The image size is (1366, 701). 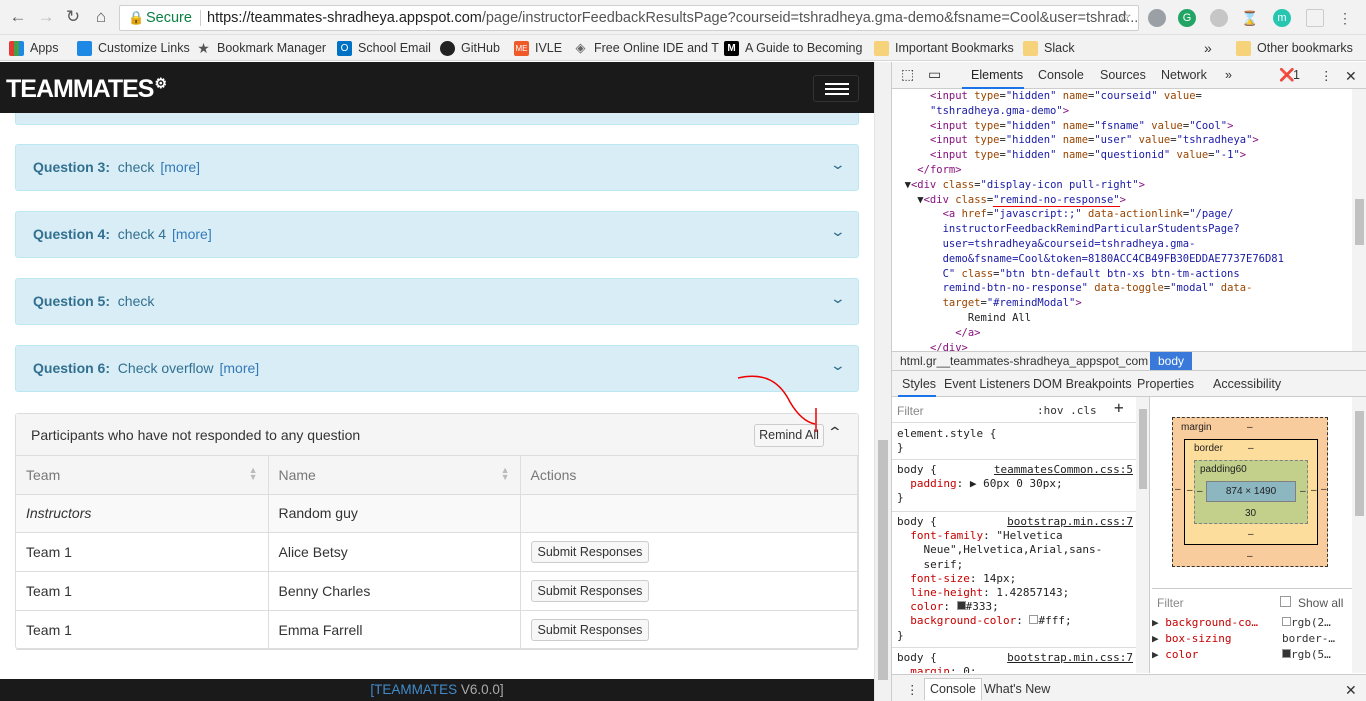 I want to click on hamburger-menu-icon, so click(x=836, y=88).